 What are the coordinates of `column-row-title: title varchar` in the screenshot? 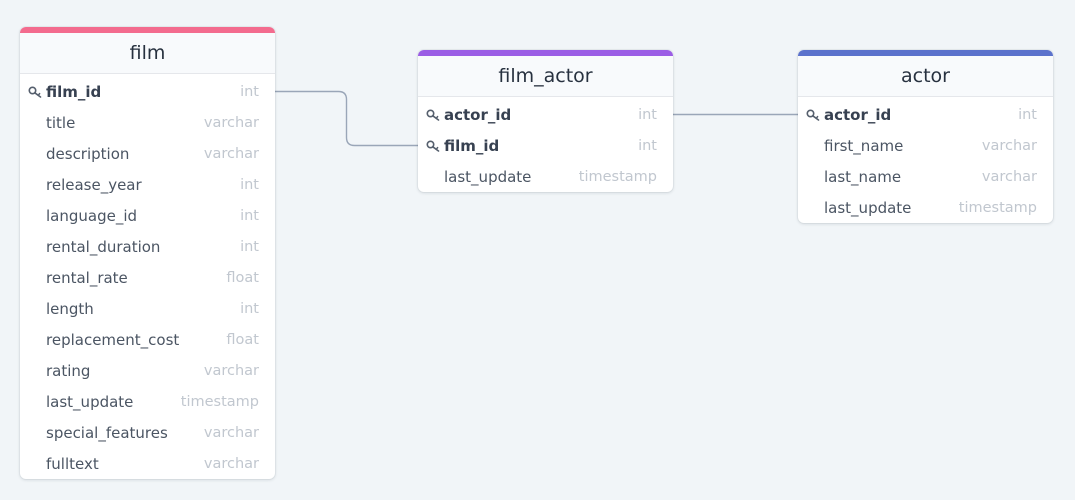 It's located at (147, 122).